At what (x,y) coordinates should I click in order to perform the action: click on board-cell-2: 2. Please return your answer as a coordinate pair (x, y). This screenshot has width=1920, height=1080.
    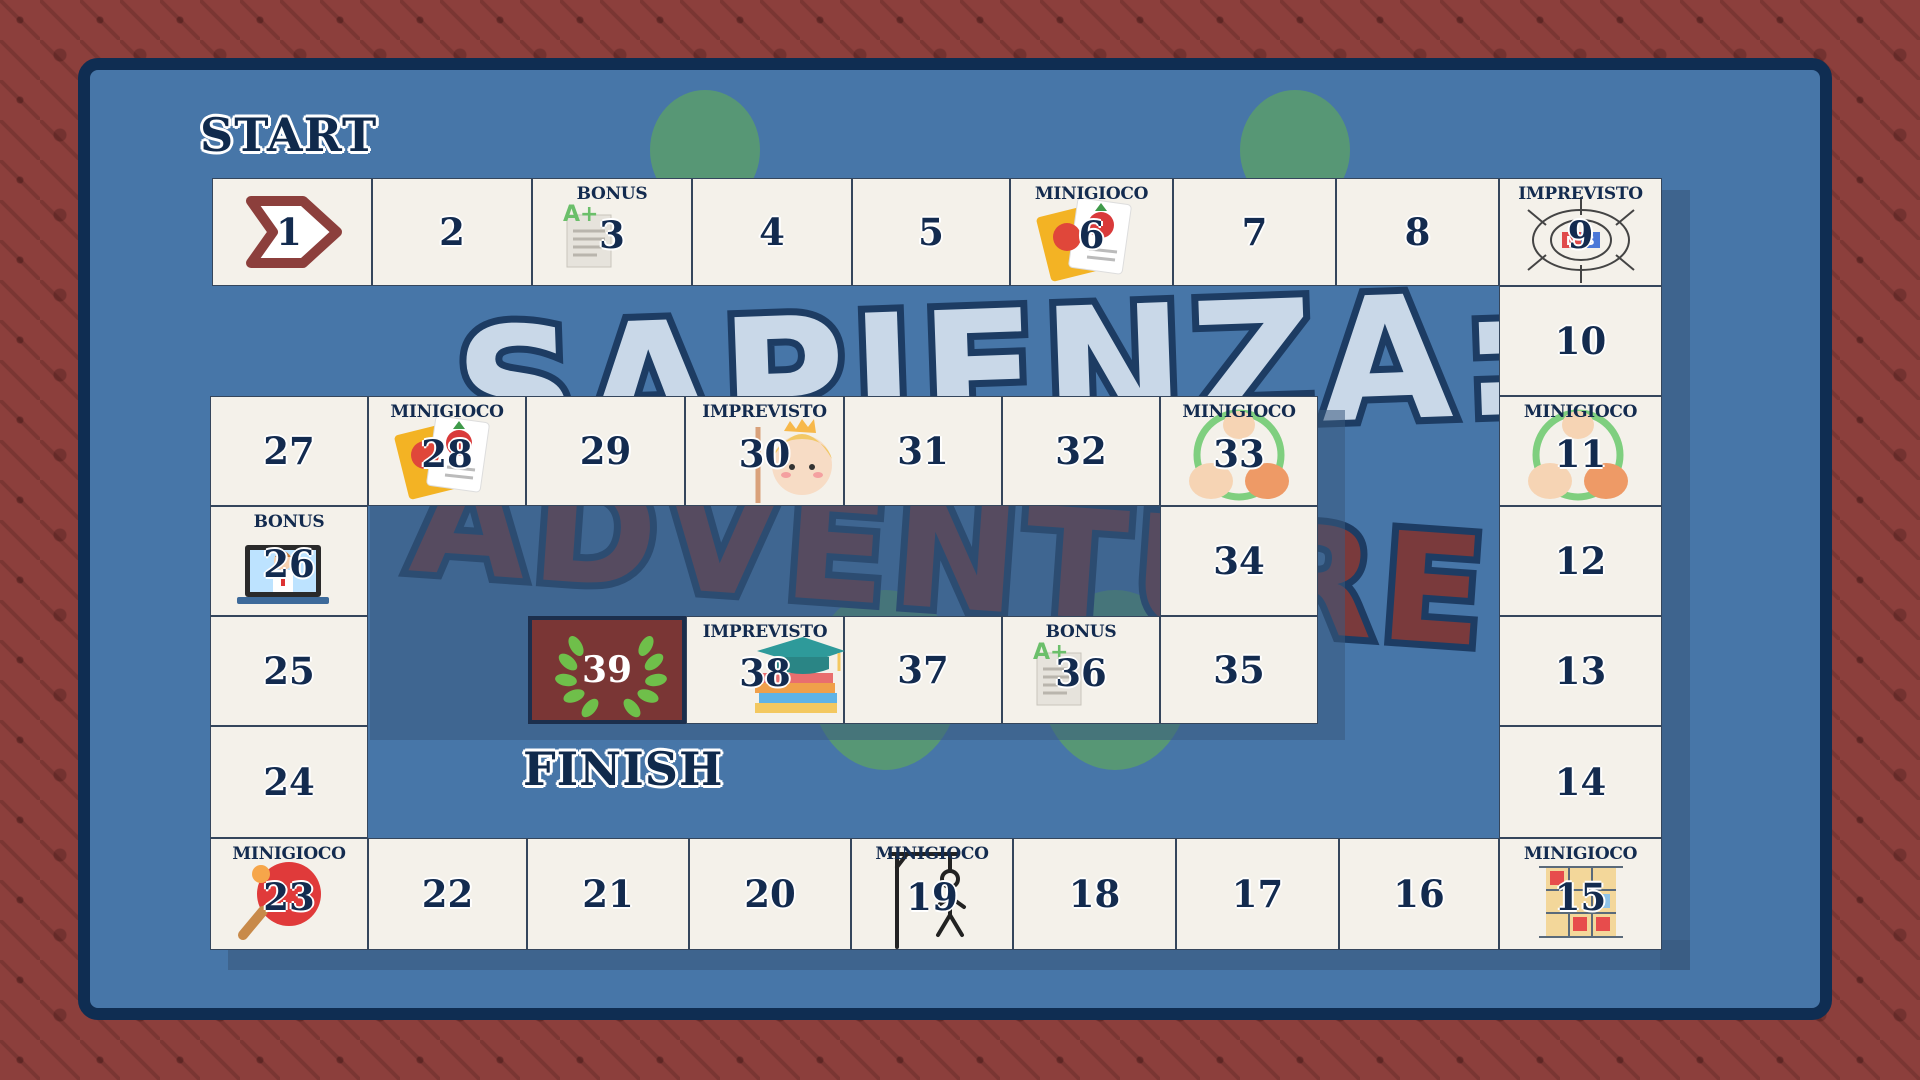
    Looking at the image, I should click on (452, 232).